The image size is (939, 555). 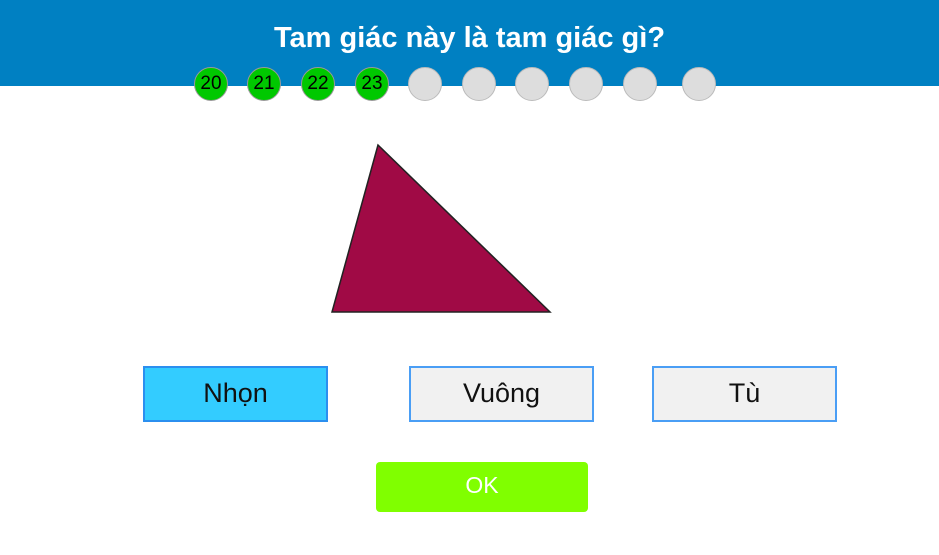 What do you see at coordinates (501, 394) in the screenshot?
I see `option-vuong-button: Vuông` at bounding box center [501, 394].